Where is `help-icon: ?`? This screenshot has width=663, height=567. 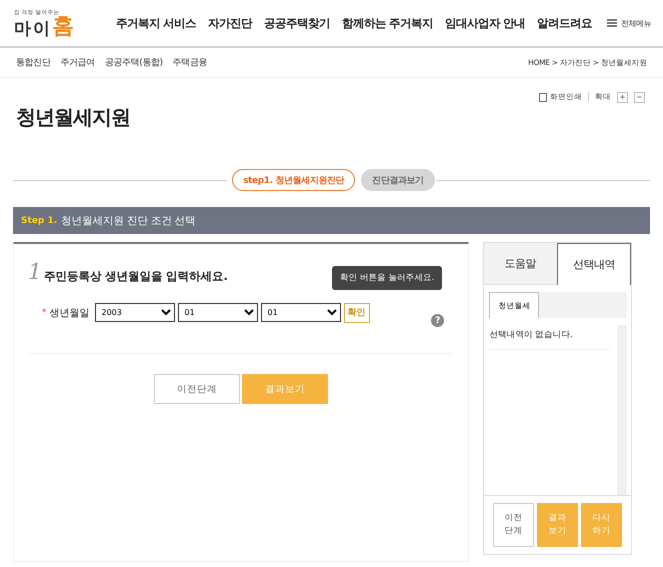
help-icon: ? is located at coordinates (437, 320).